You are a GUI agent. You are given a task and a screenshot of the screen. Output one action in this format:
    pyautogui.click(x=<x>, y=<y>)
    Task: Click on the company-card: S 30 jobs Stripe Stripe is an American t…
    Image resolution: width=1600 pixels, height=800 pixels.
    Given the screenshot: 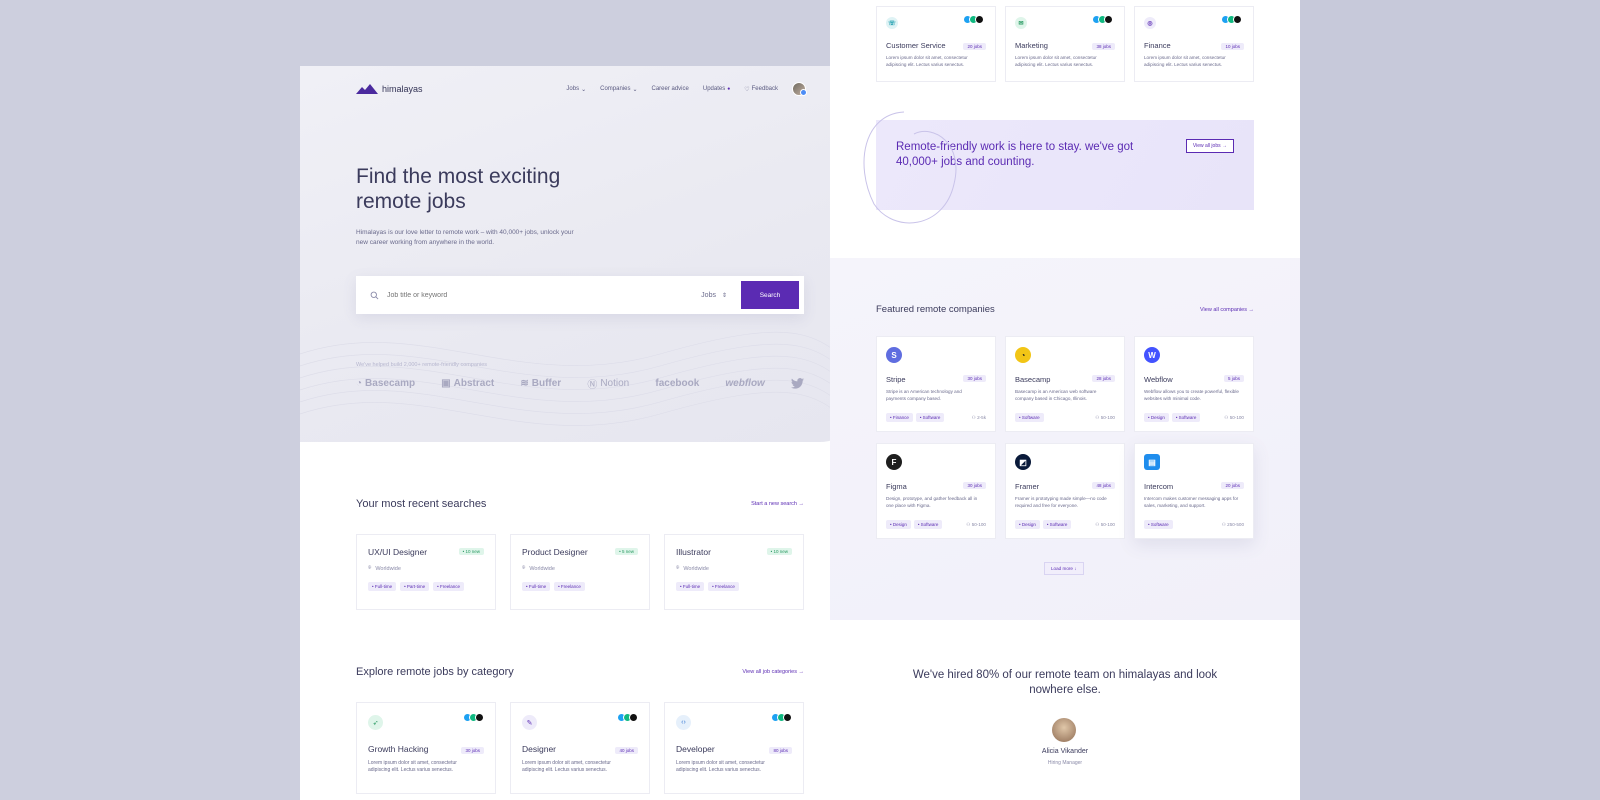 What is the action you would take?
    pyautogui.click(x=936, y=384)
    